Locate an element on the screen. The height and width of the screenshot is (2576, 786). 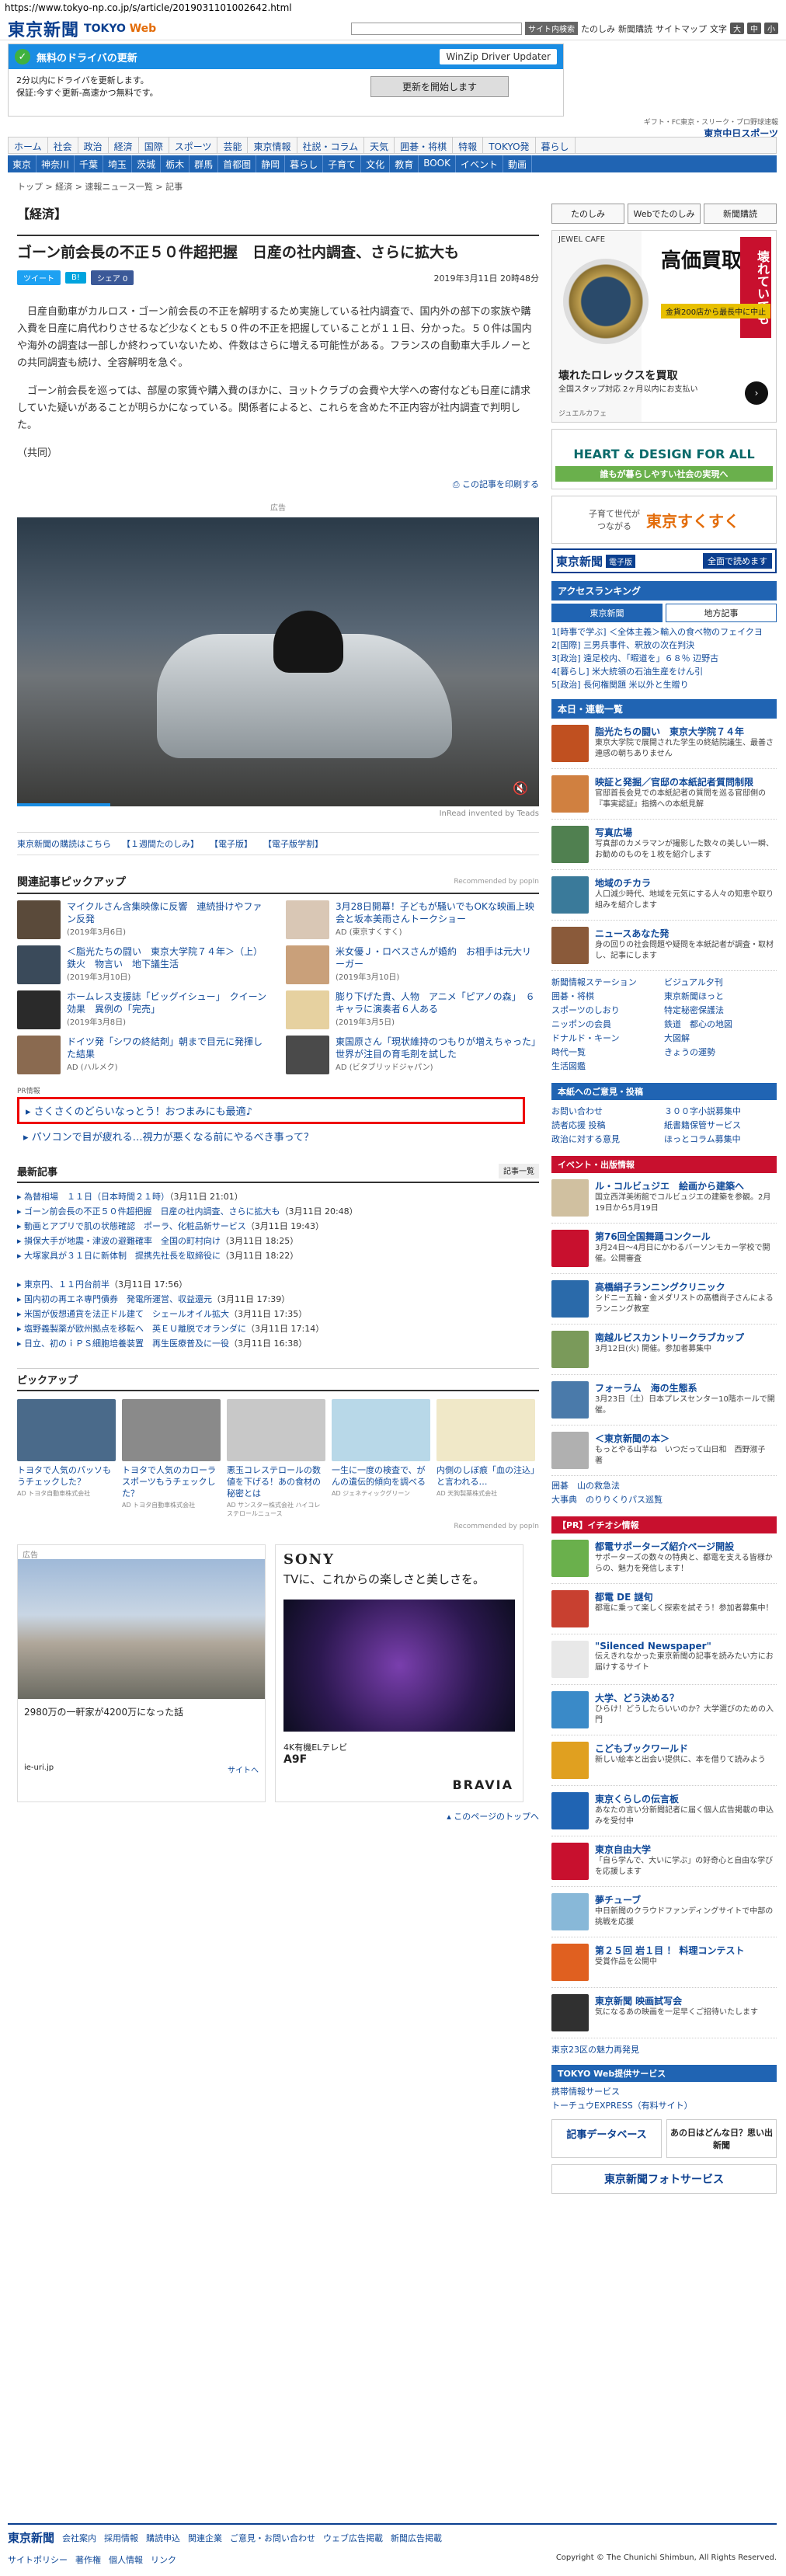
pickup-item: 内側のしぼ痕「血の注込」と言われる… AD 天狗製薬株式会社 is located at coordinates (485, 1458).